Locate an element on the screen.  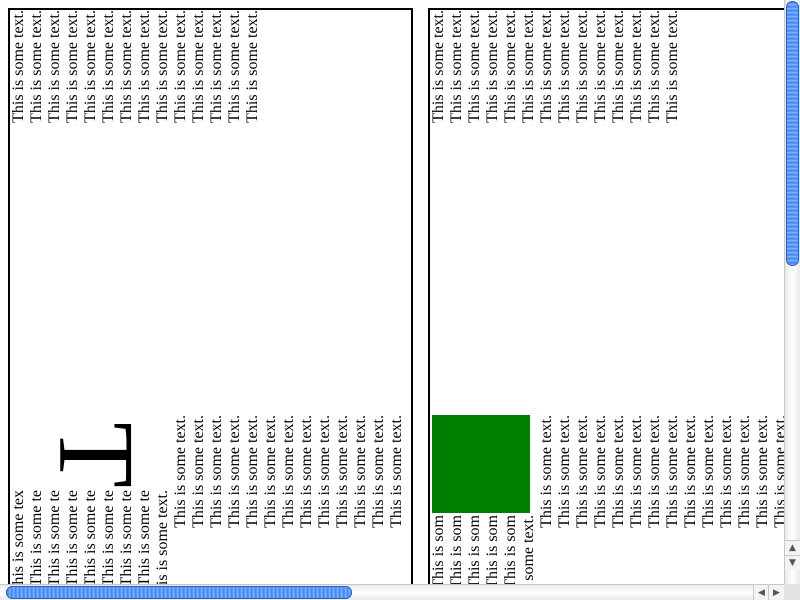
arrow-right-icon: ▶ is located at coordinates (776, 592).